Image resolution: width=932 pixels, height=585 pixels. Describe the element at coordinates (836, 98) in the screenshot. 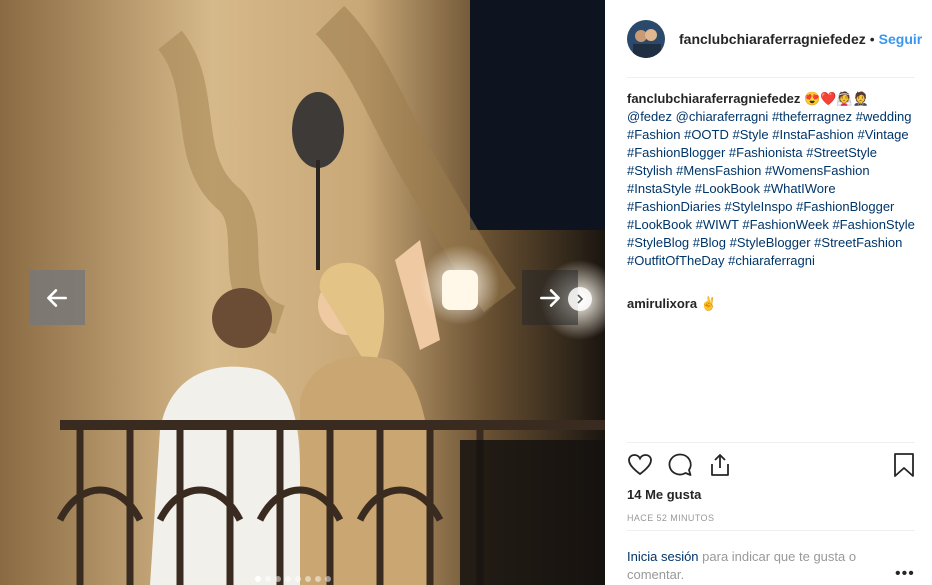

I see `caption-emoji: 😍❤️👰🤵` at that location.